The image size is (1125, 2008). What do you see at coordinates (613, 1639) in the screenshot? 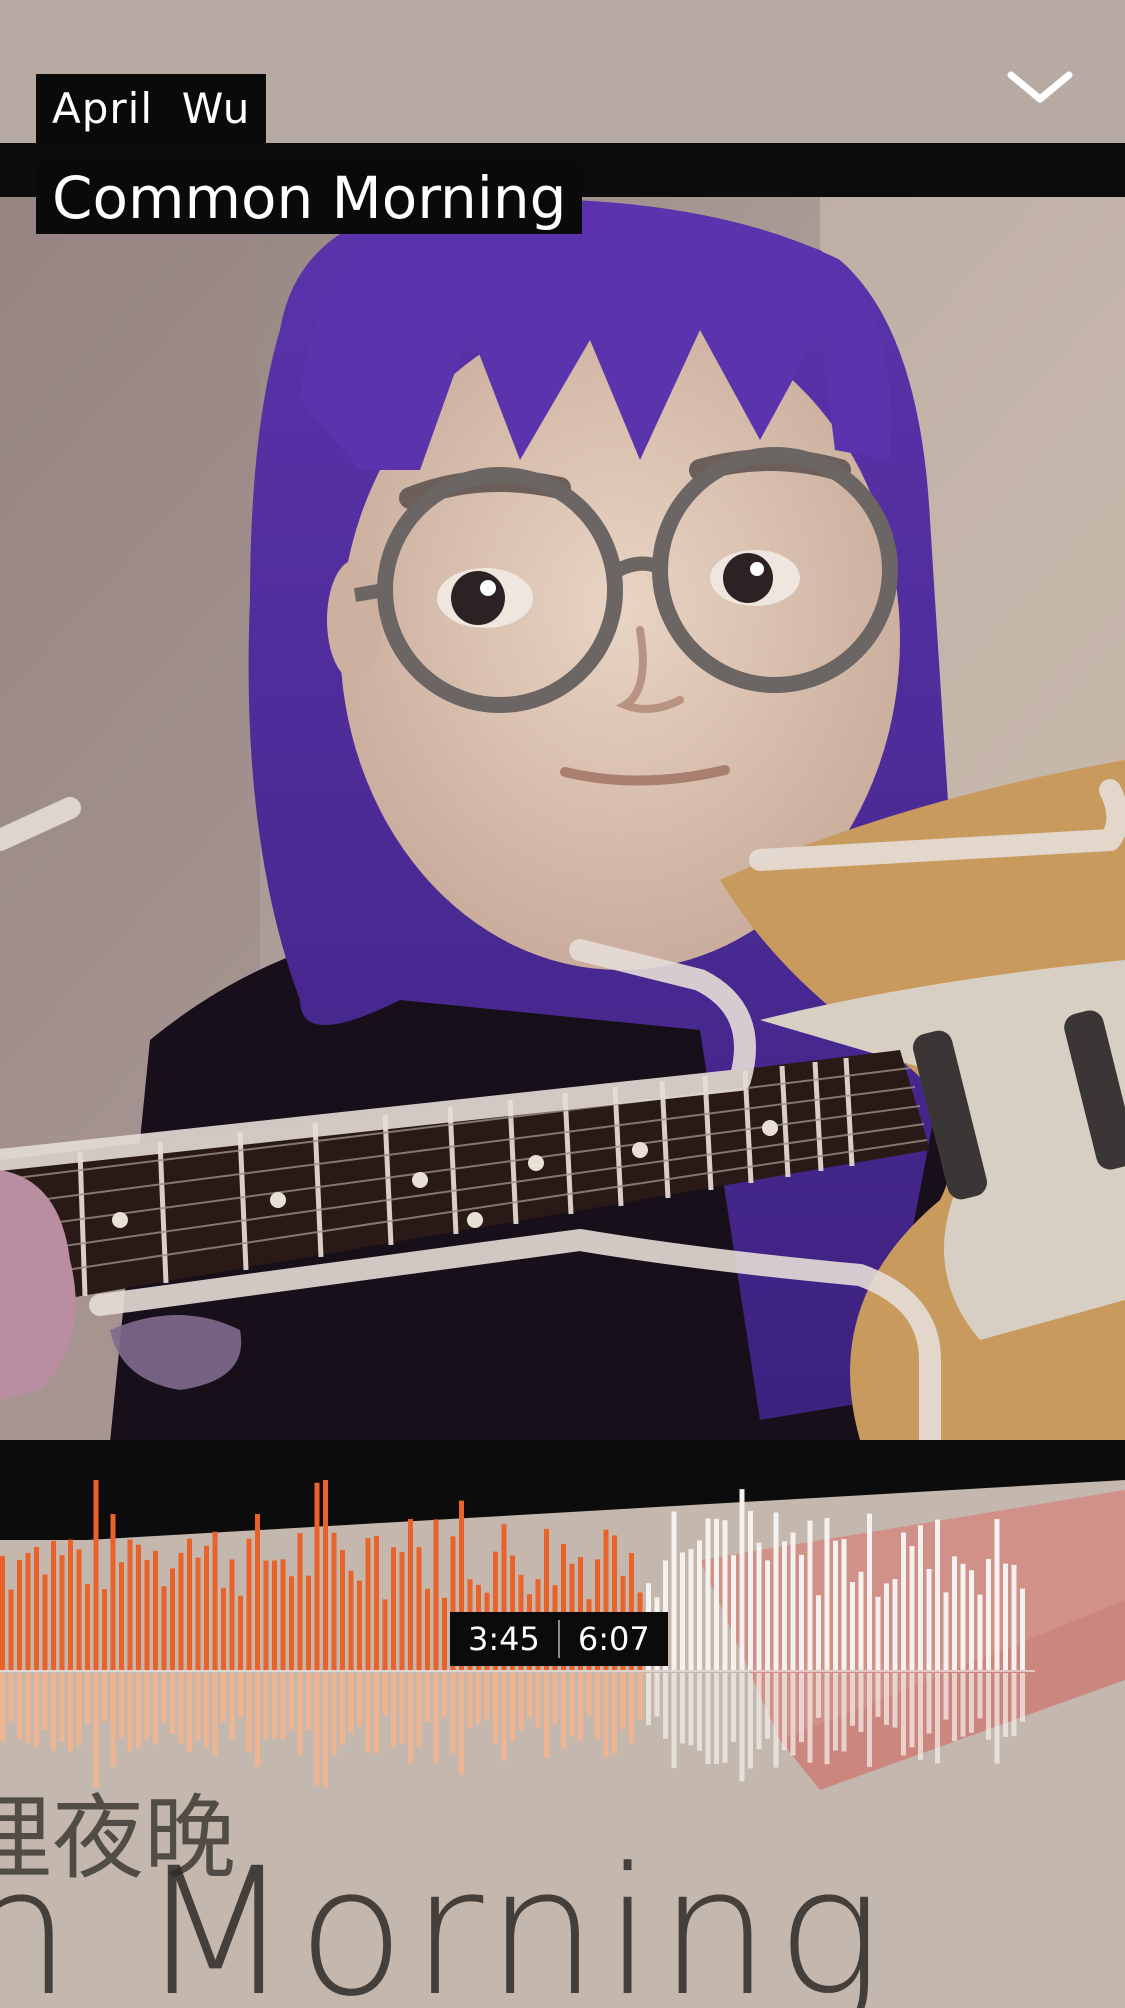
I see `total-duration: 6:07` at bounding box center [613, 1639].